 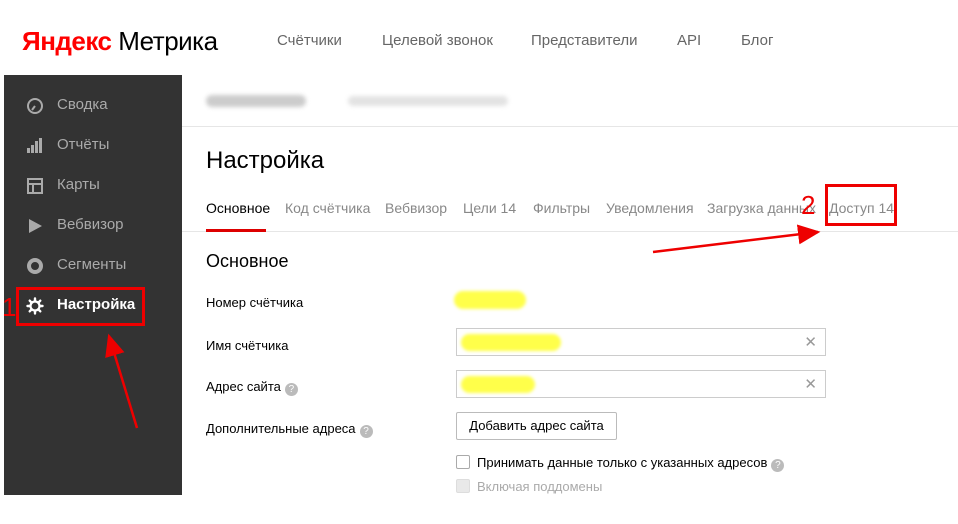 I want to click on counter-name-value, so click(x=511, y=342).